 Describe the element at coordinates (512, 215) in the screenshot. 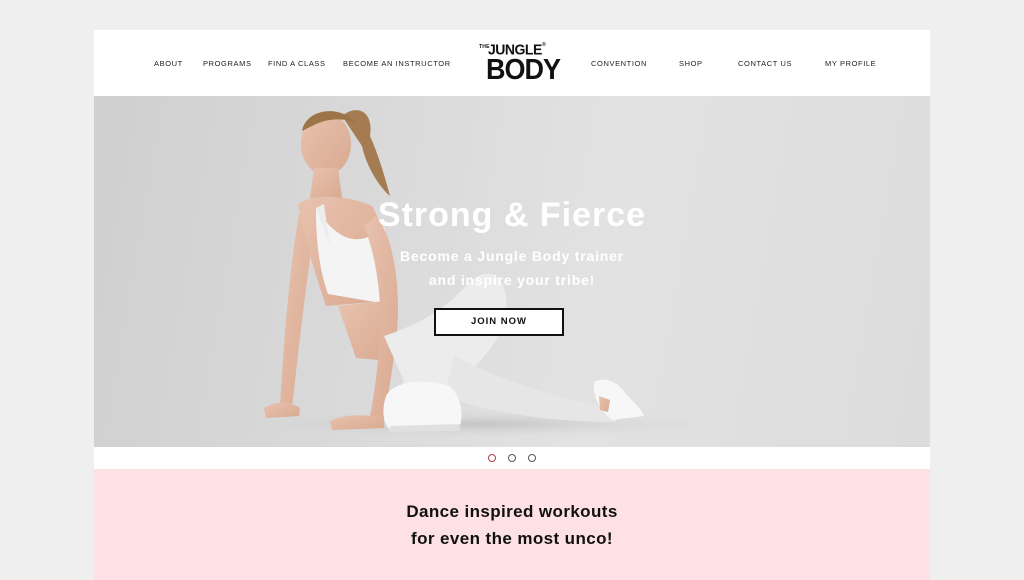

I see `hero-title: Strong & Fierce` at that location.